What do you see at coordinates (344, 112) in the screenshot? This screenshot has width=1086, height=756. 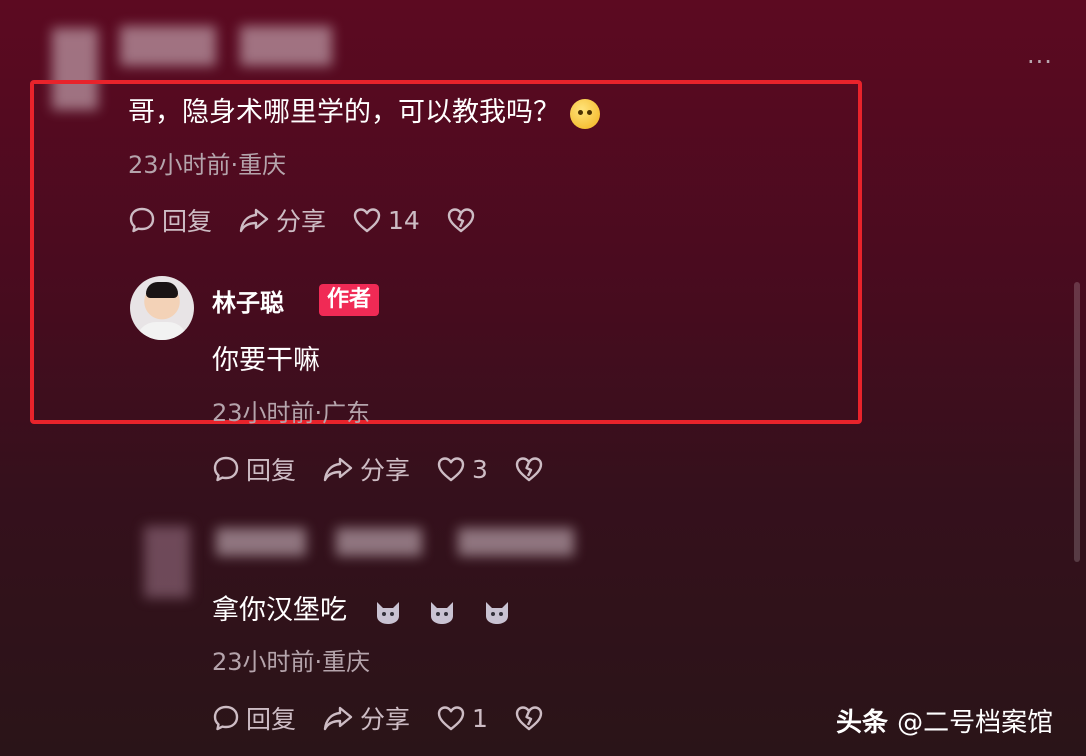 I see `top-comment-text: 哥，隐身术哪里学的，可以教我吗？` at bounding box center [344, 112].